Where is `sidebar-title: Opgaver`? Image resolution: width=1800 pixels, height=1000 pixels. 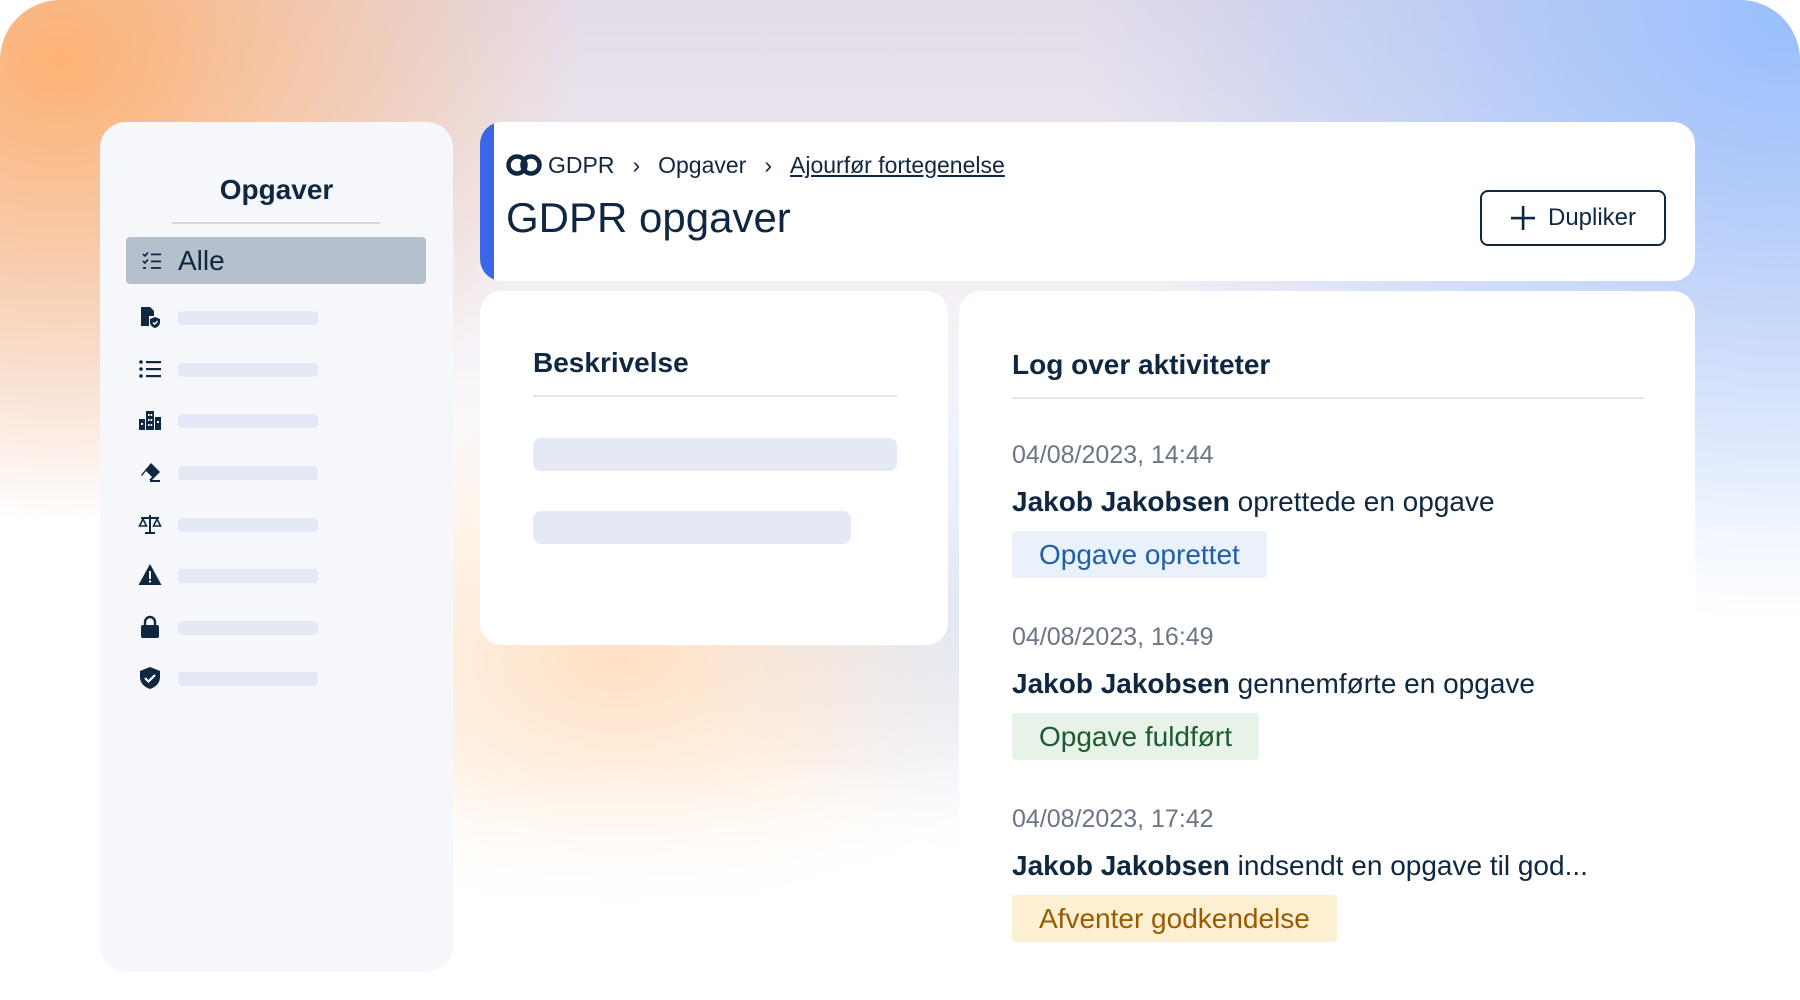 sidebar-title: Opgaver is located at coordinates (276, 189).